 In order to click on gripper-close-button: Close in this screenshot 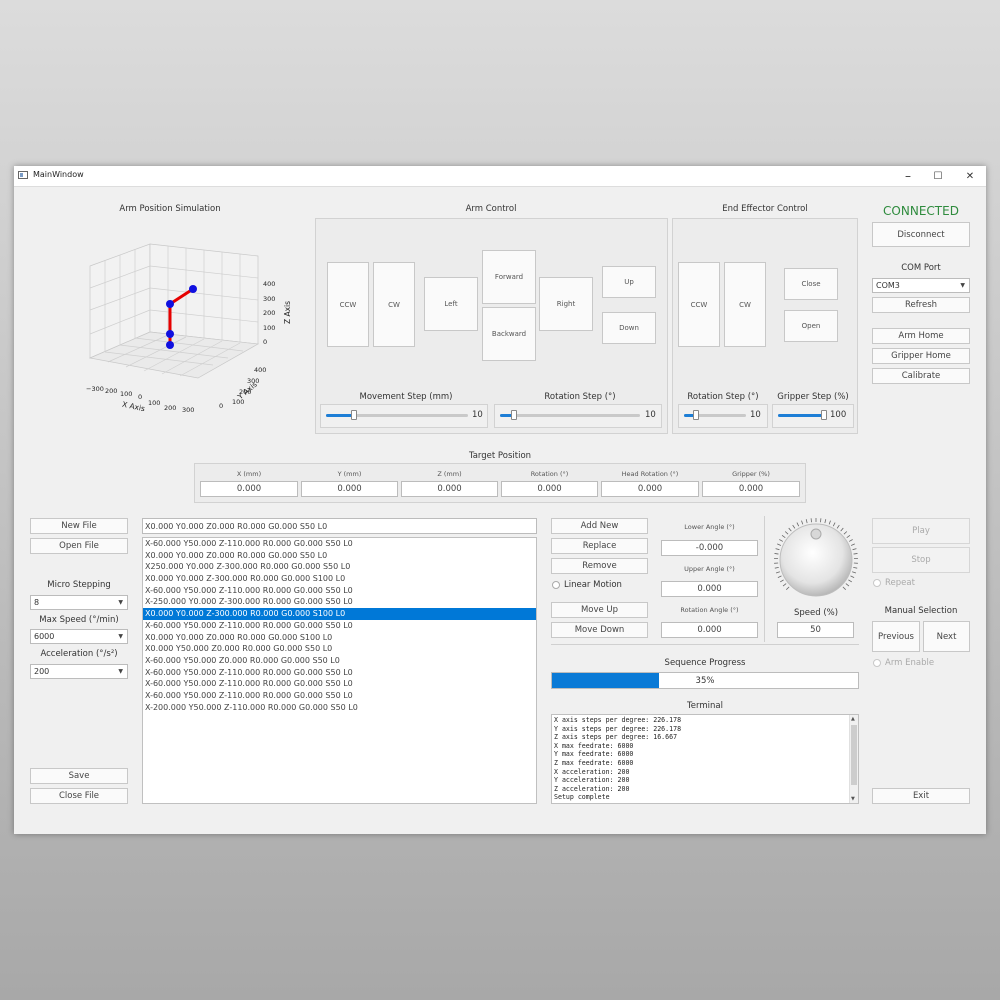, I will do `click(811, 284)`.